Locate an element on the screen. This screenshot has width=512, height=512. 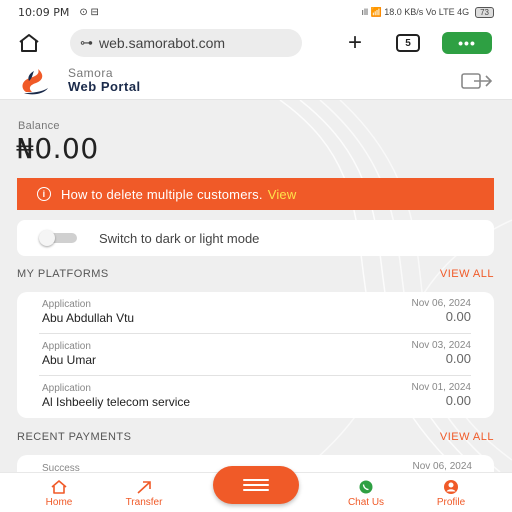
item-name: Al Ishbeeliy telecom service is located at coordinates (116, 402).